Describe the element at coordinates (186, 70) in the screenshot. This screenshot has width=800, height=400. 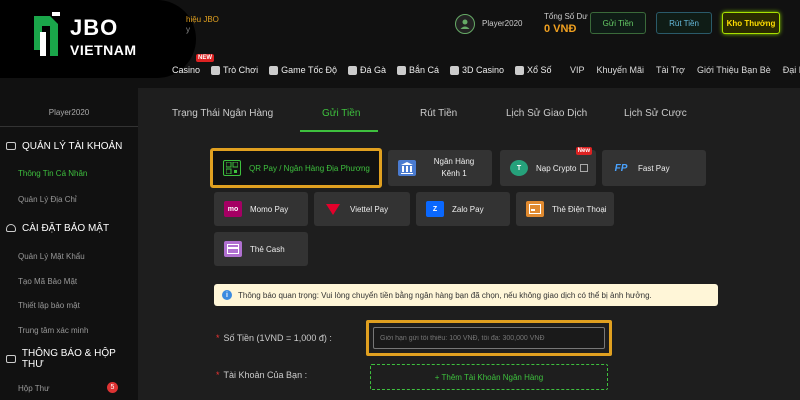
I see `nav-label: Casino` at that location.